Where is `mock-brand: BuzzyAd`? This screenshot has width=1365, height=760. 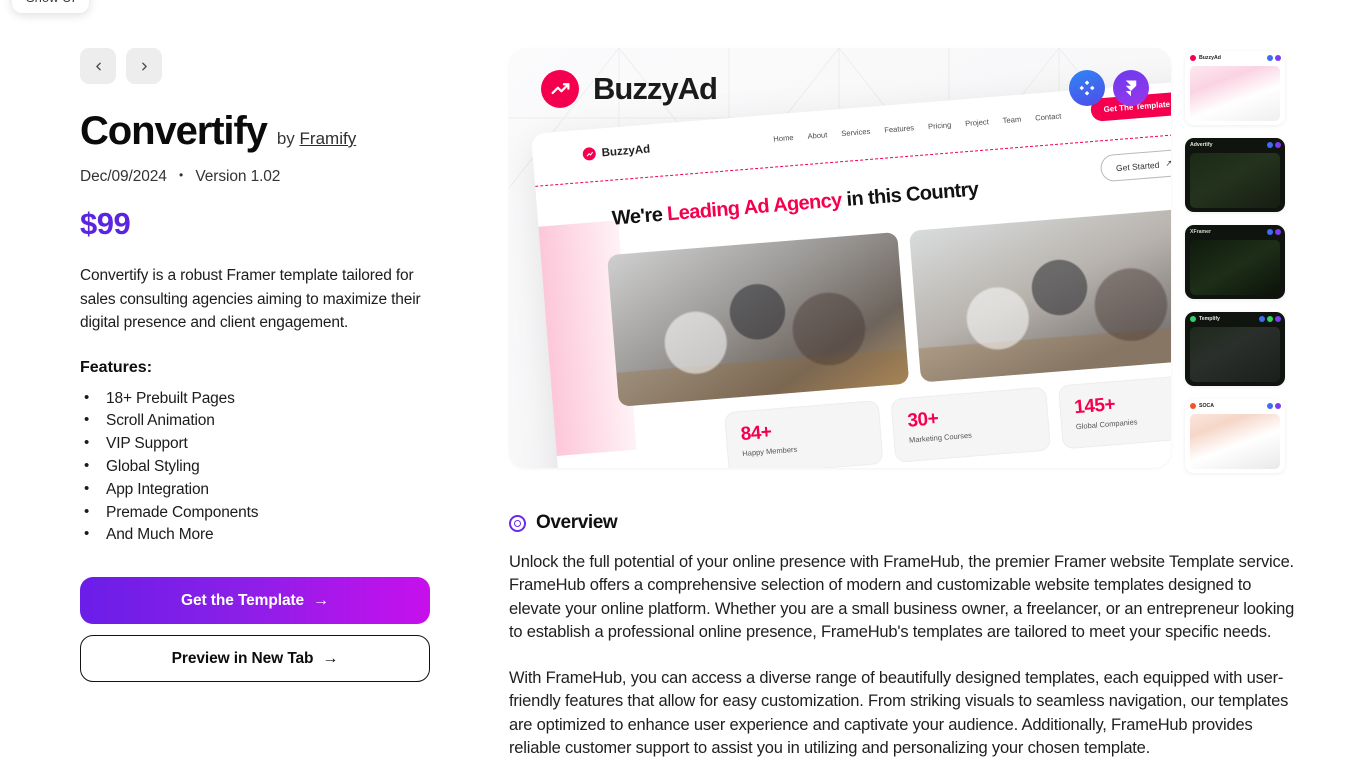 mock-brand: BuzzyAd is located at coordinates (616, 152).